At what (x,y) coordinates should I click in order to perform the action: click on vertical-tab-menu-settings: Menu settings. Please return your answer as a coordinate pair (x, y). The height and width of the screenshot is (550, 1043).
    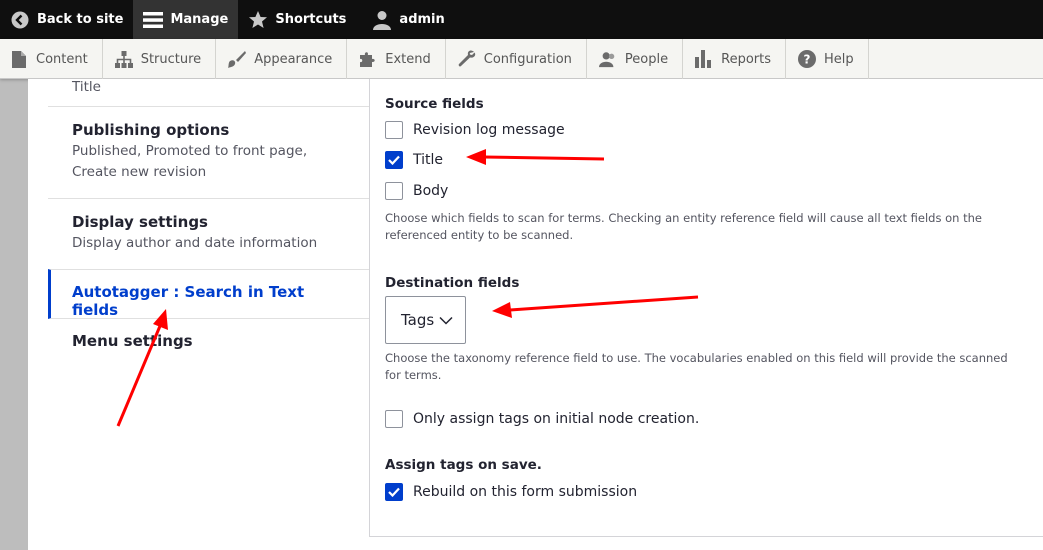
    Looking at the image, I should click on (209, 344).